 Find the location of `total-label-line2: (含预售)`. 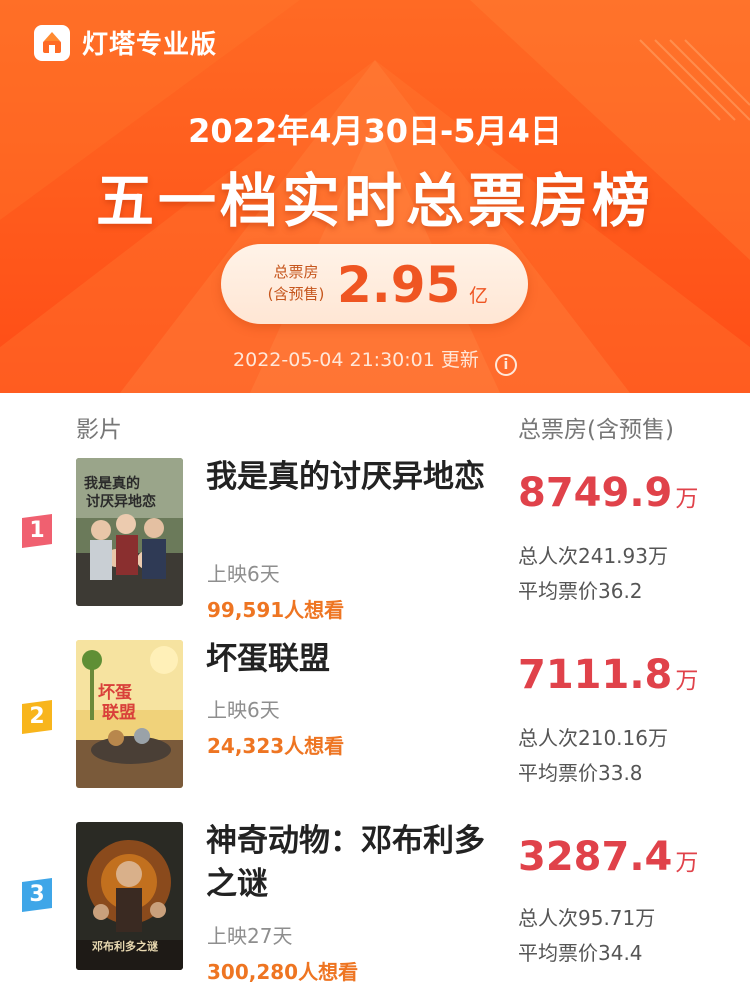

total-label-line2: (含预售) is located at coordinates (296, 294).